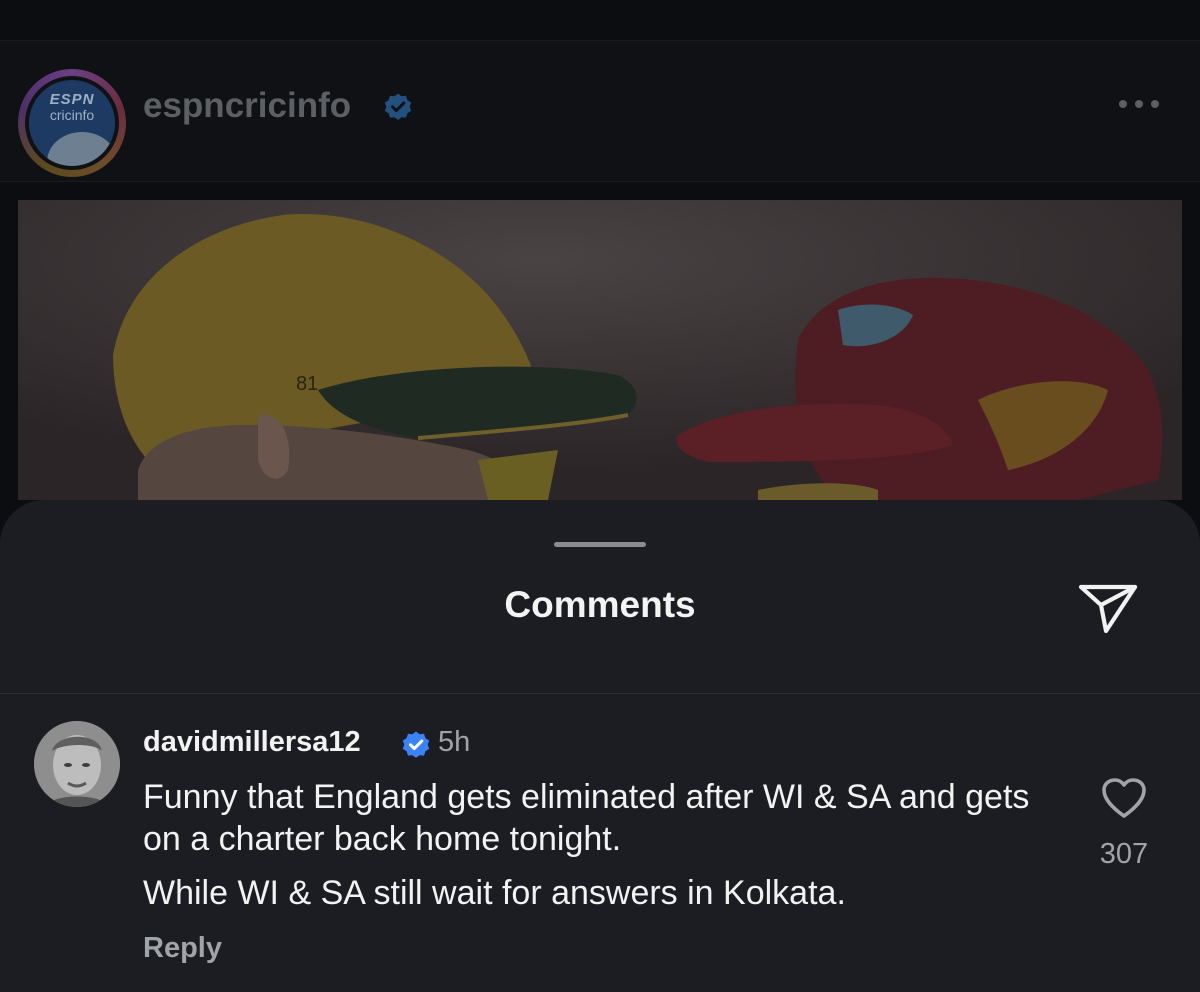  I want to click on comment-timestamp: 5h, so click(454, 742).